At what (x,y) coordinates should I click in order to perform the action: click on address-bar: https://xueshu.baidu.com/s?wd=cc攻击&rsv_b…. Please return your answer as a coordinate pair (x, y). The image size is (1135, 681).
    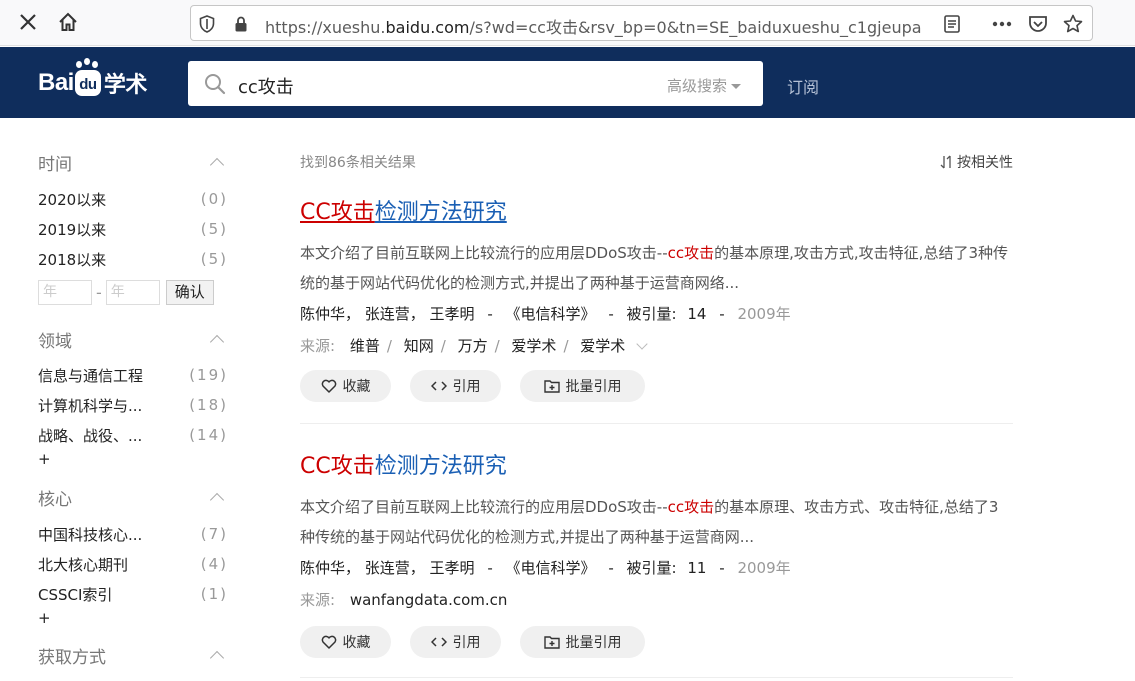
    Looking at the image, I should click on (641, 23).